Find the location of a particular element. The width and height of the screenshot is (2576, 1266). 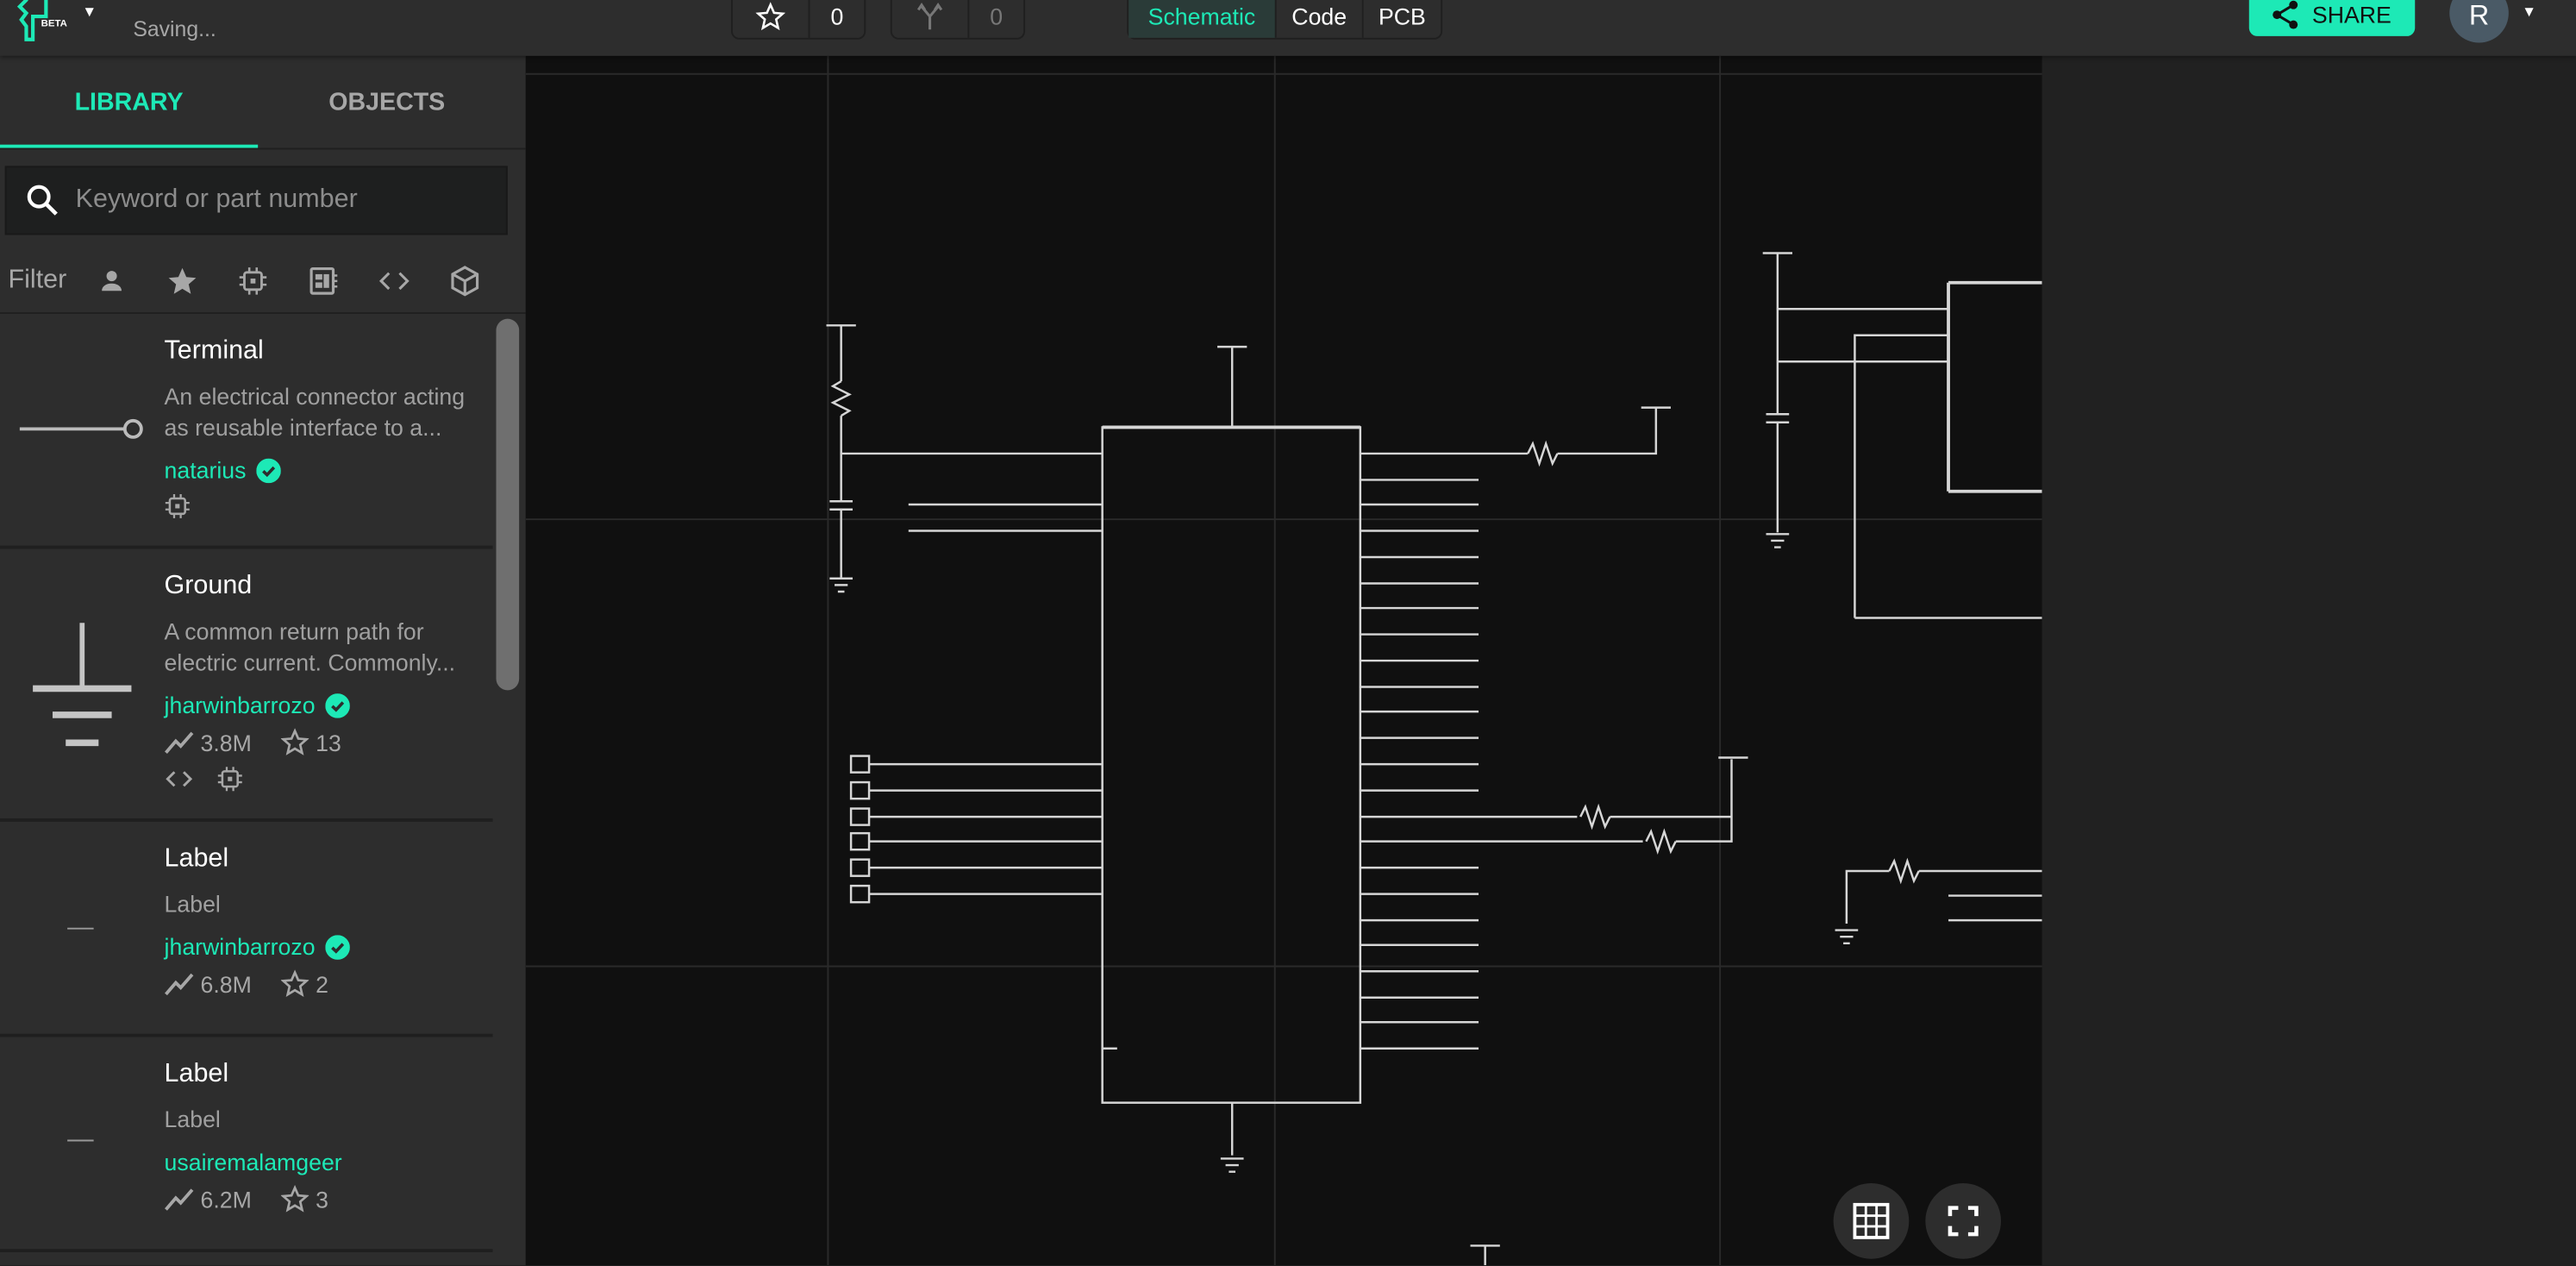

terminal-symbol-icon is located at coordinates (82, 430).